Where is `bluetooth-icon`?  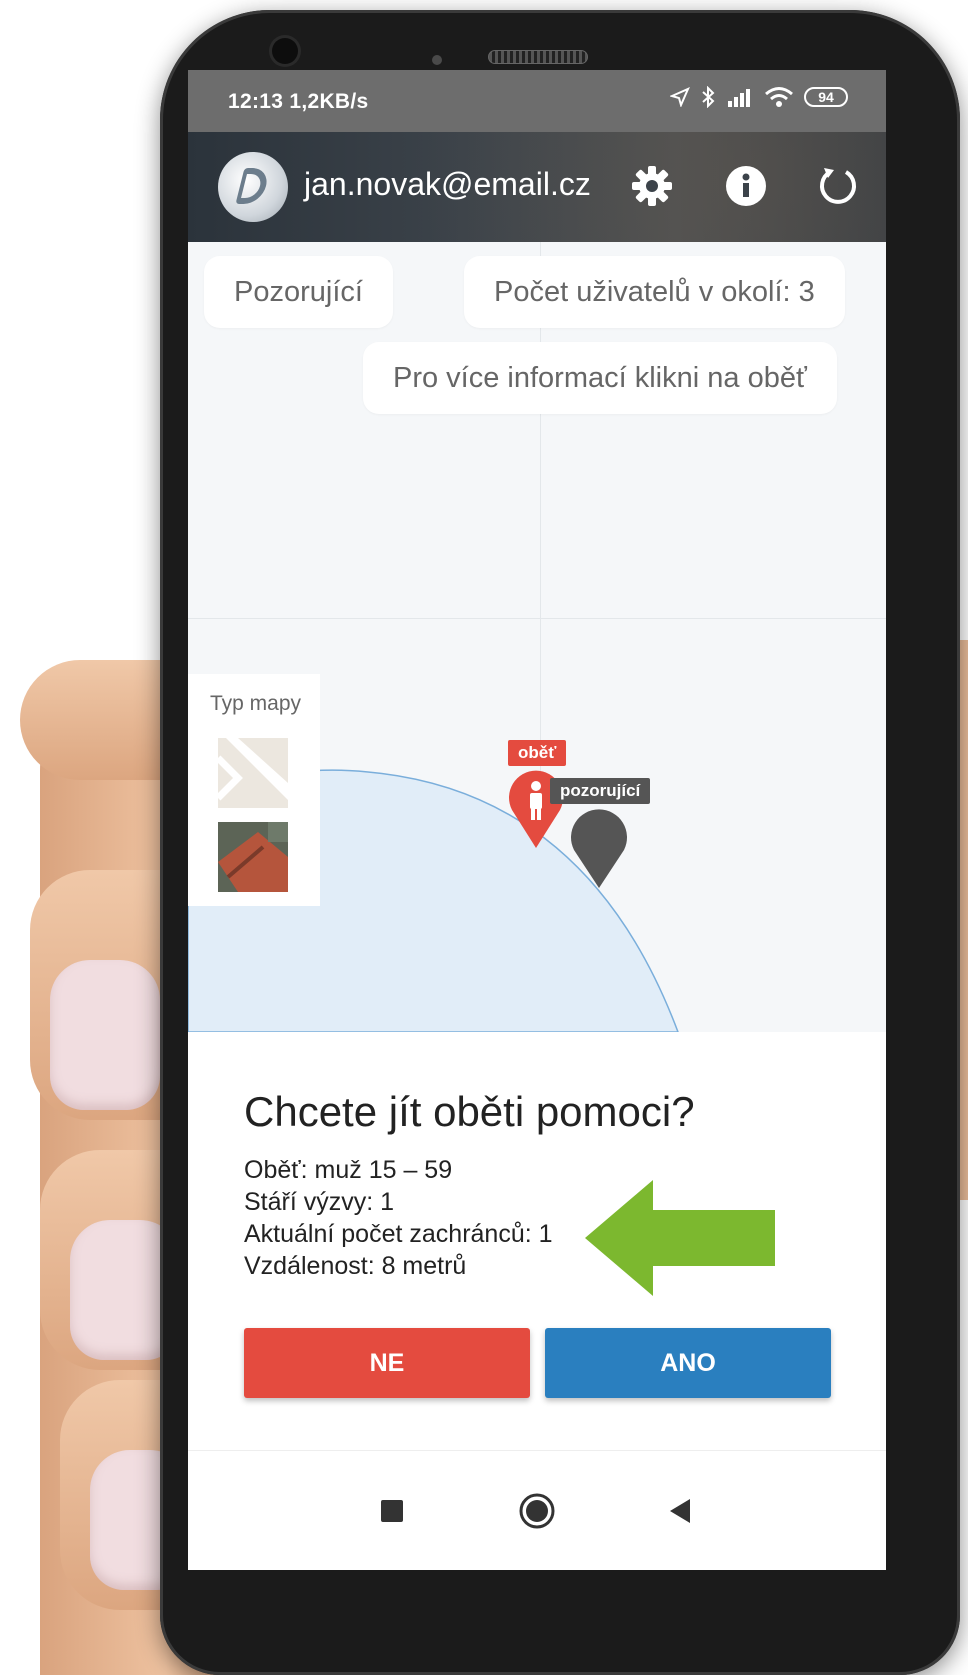 bluetooth-icon is located at coordinates (708, 97).